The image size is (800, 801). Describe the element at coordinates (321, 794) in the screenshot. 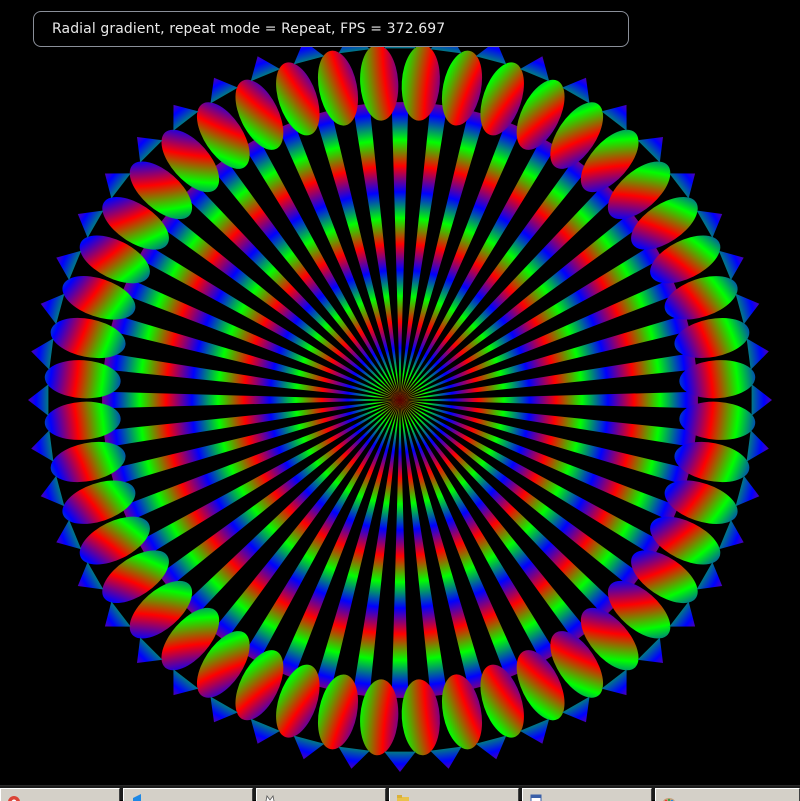

I see `taskbar-item-app` at that location.